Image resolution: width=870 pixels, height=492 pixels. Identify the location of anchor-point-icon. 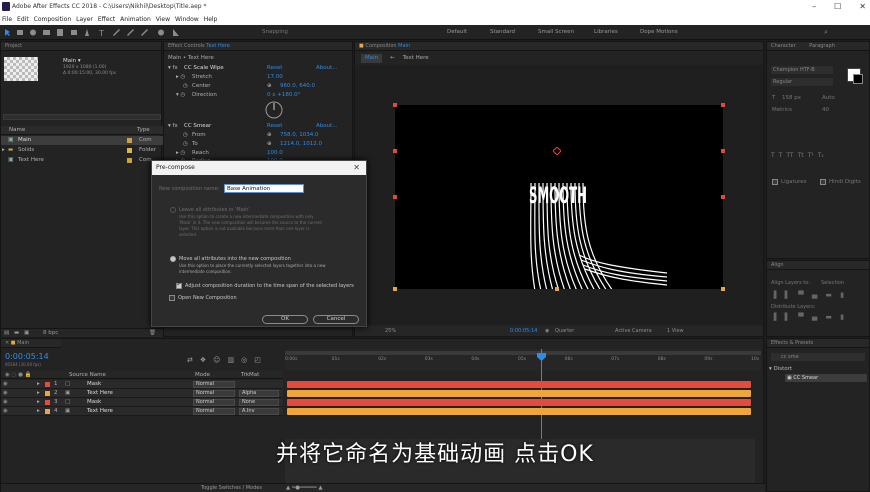
(557, 151).